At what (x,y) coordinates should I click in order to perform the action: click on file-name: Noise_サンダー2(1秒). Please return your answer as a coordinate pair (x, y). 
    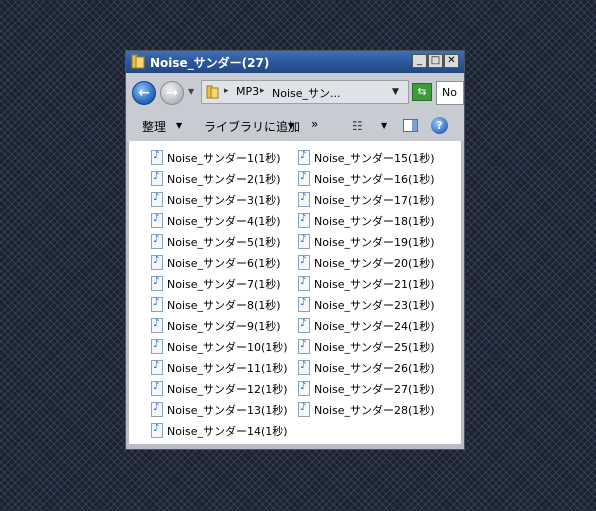
    Looking at the image, I should click on (224, 179).